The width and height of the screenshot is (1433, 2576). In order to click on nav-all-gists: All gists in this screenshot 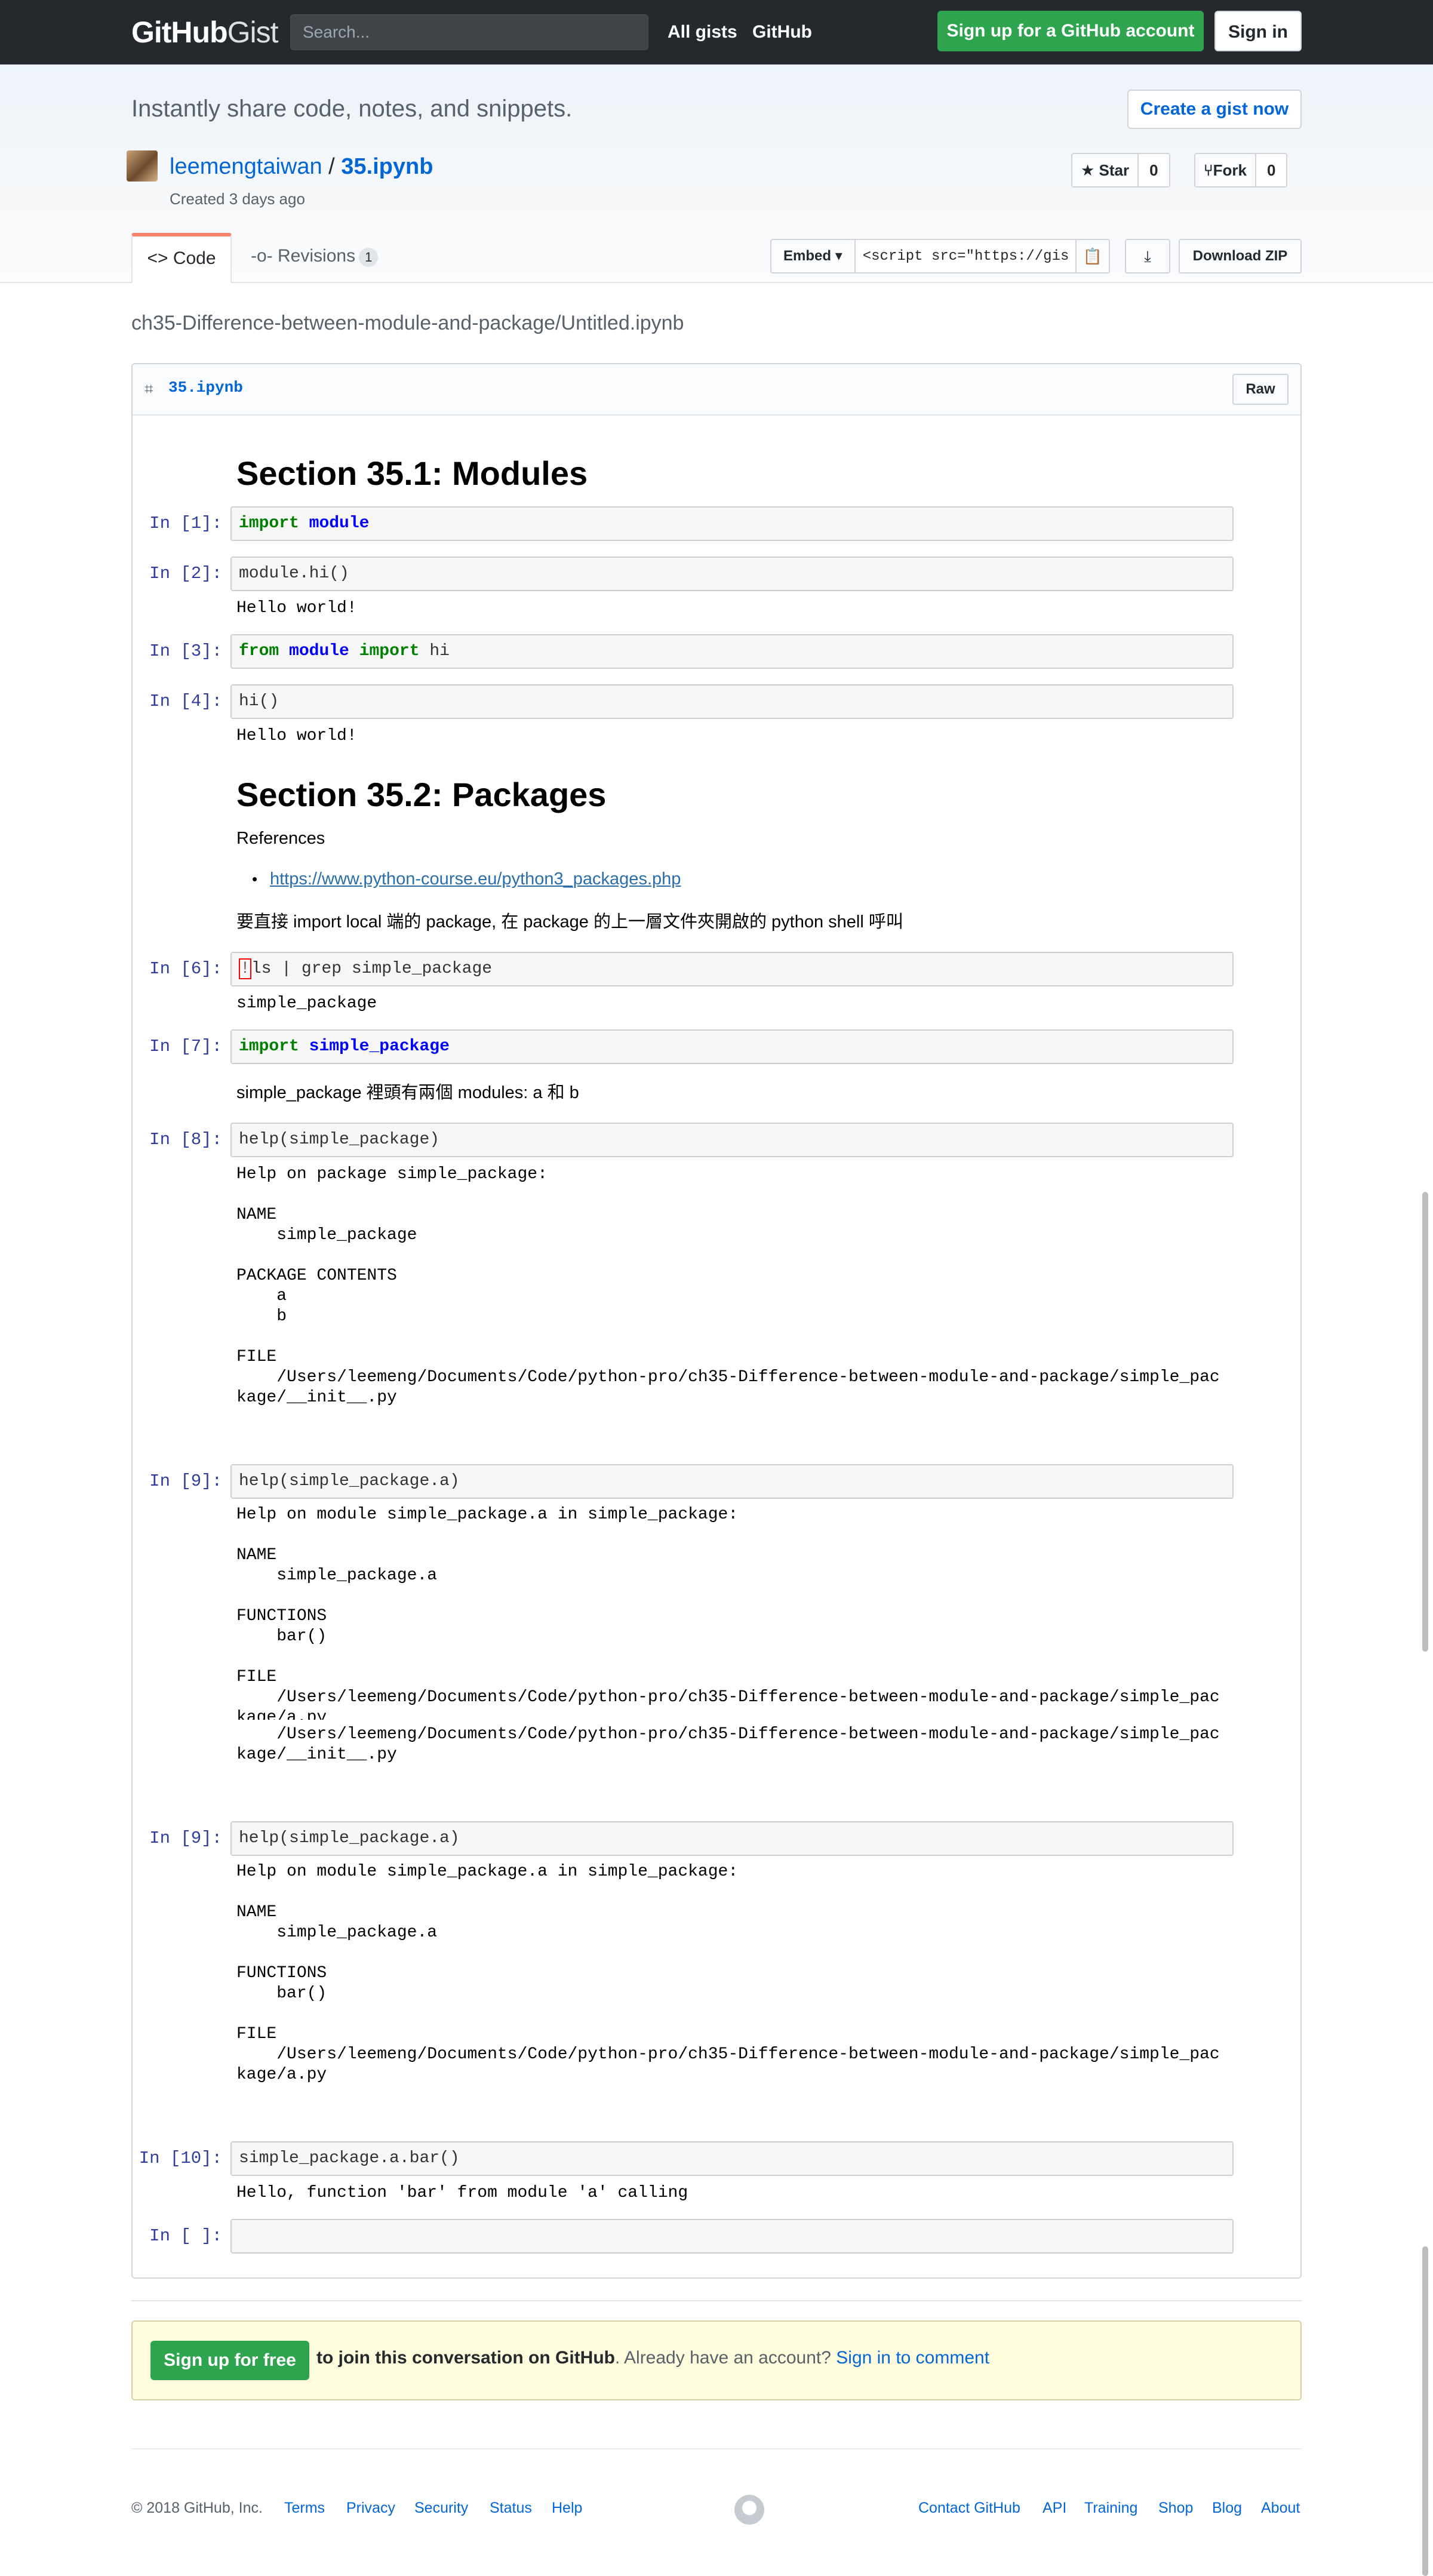, I will do `click(702, 32)`.